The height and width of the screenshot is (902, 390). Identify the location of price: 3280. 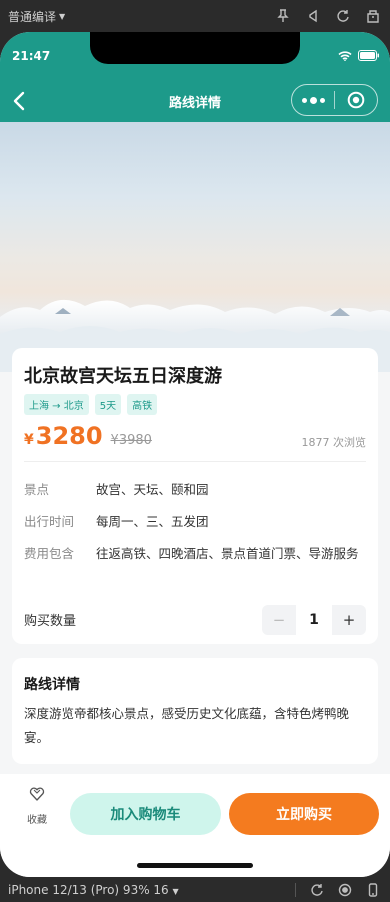
(69, 436).